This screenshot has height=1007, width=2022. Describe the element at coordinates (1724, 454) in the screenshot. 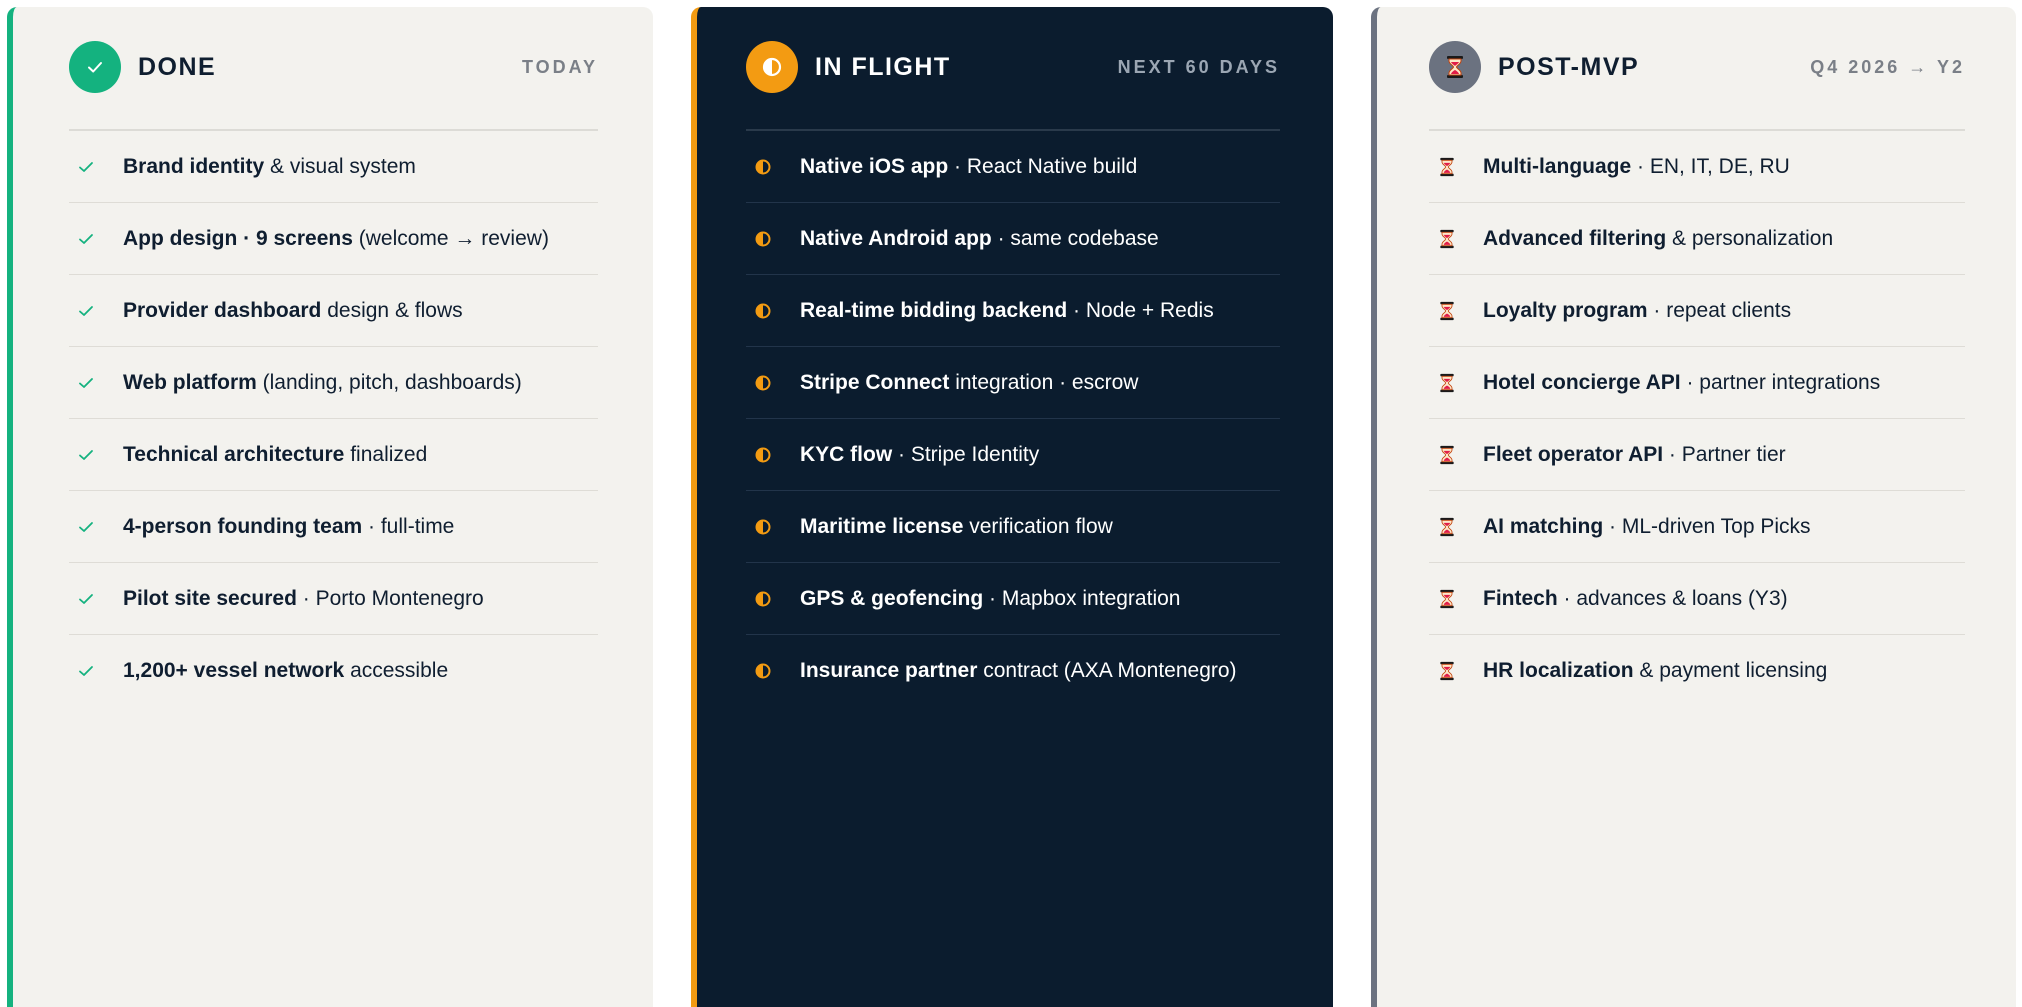

I see `item-detail: · Partner tier` at that location.